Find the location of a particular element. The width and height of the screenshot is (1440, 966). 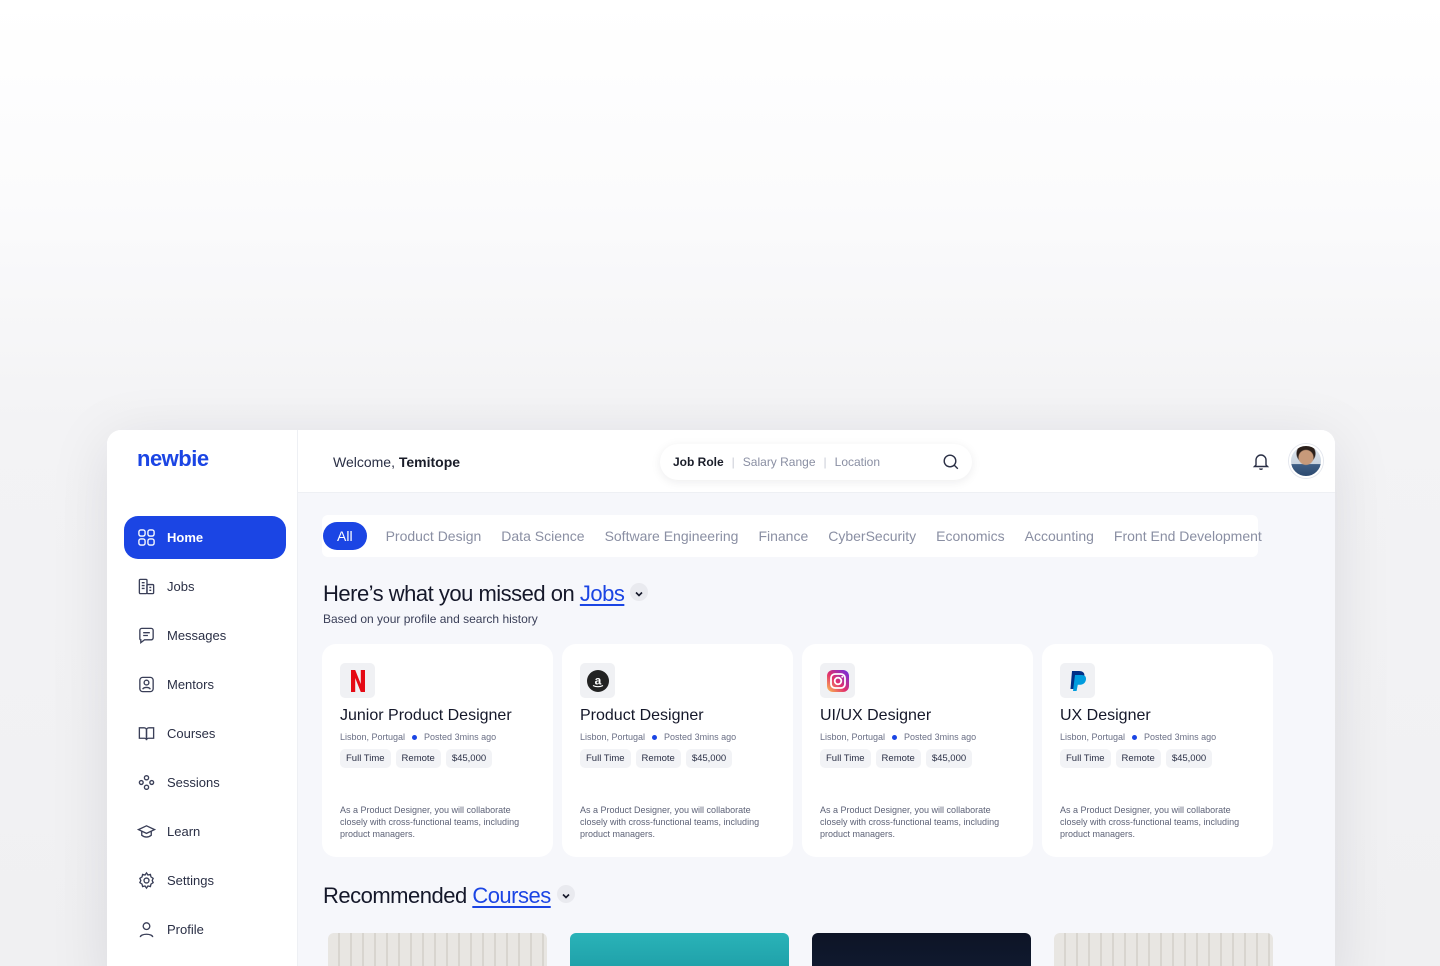

book-icon is located at coordinates (146, 734).